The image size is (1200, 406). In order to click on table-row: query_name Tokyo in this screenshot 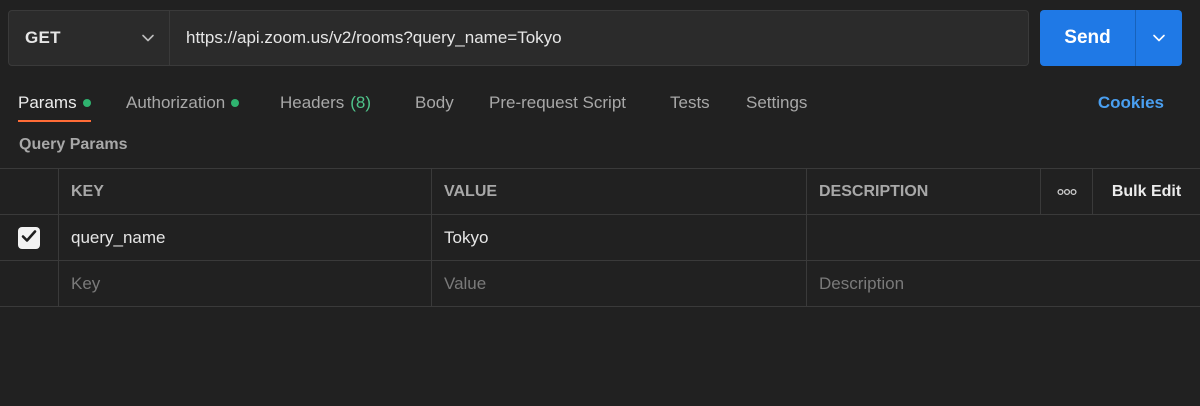, I will do `click(600, 238)`.